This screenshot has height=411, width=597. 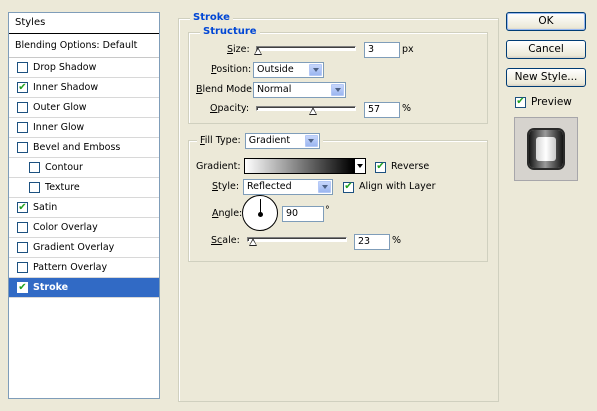 I want to click on size-label-text: ize:, so click(x=241, y=49).